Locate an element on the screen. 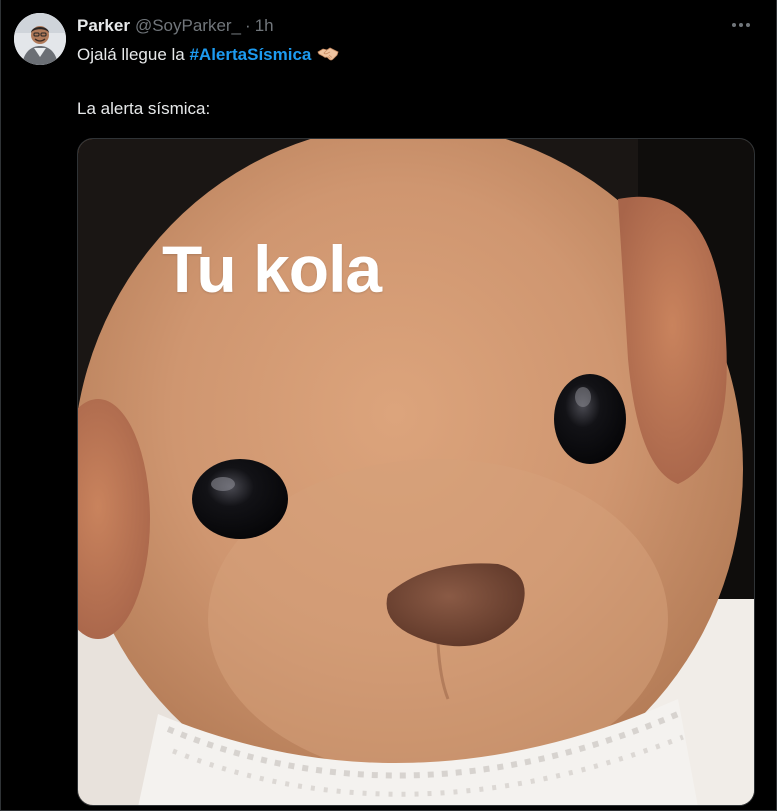 The image size is (777, 811). author-handle: @SoyParker_ is located at coordinates (188, 26).